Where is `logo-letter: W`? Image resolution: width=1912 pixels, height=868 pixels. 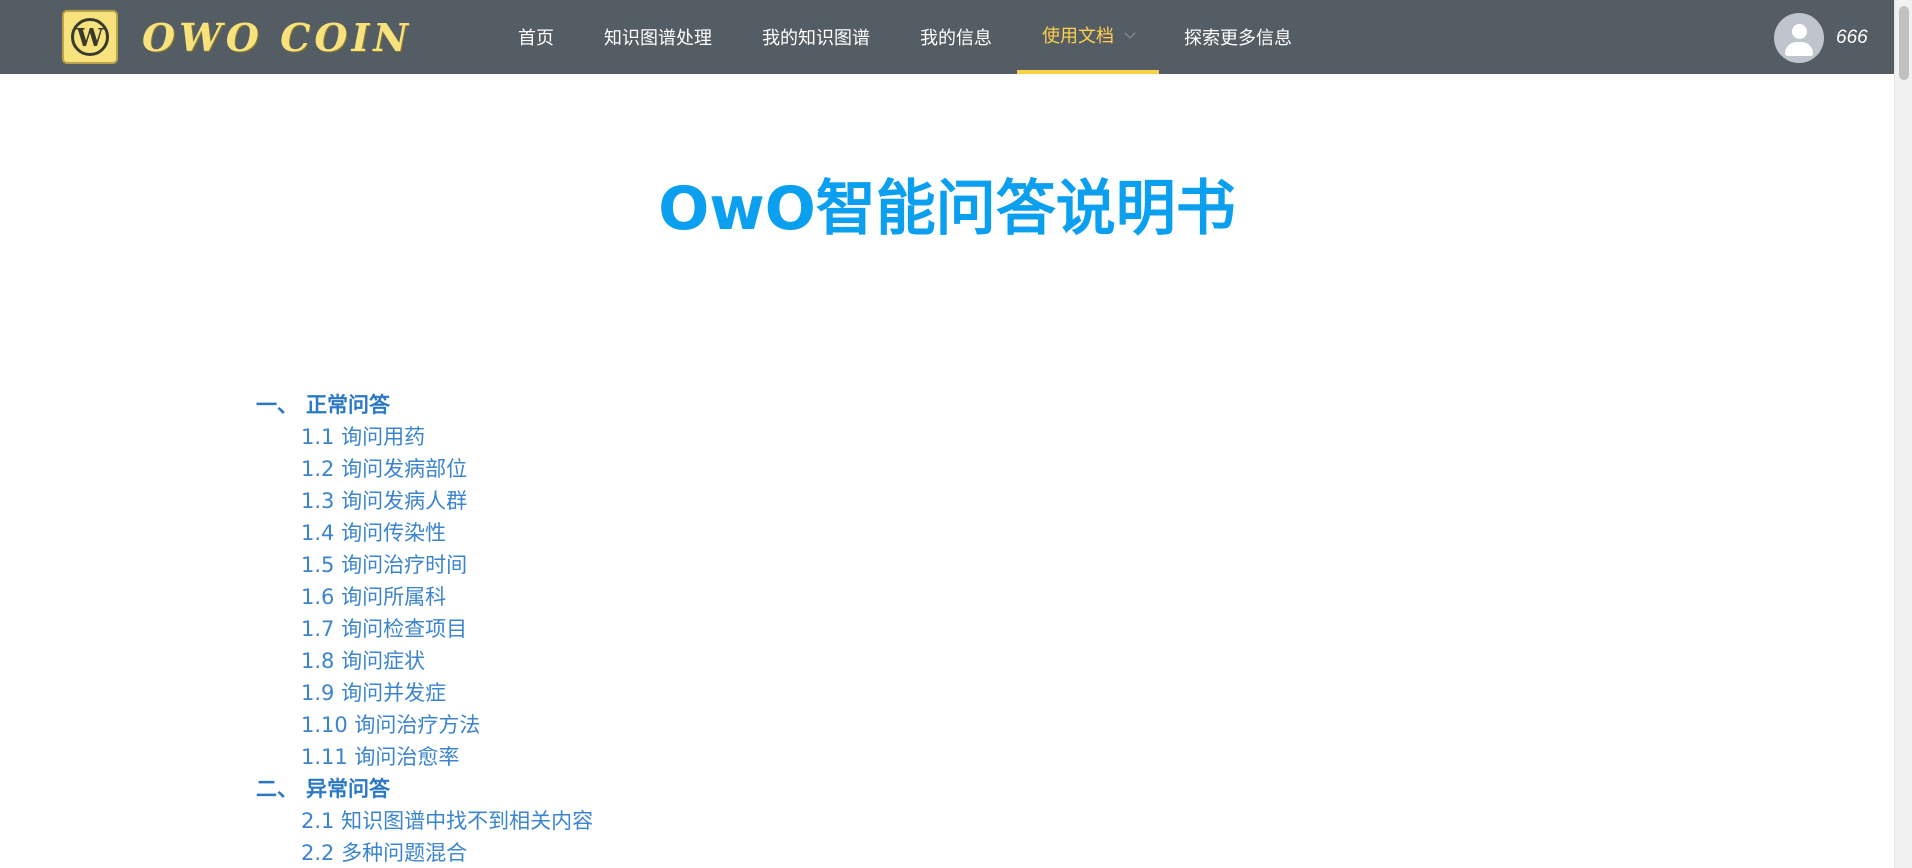
logo-letter: W is located at coordinates (90, 37).